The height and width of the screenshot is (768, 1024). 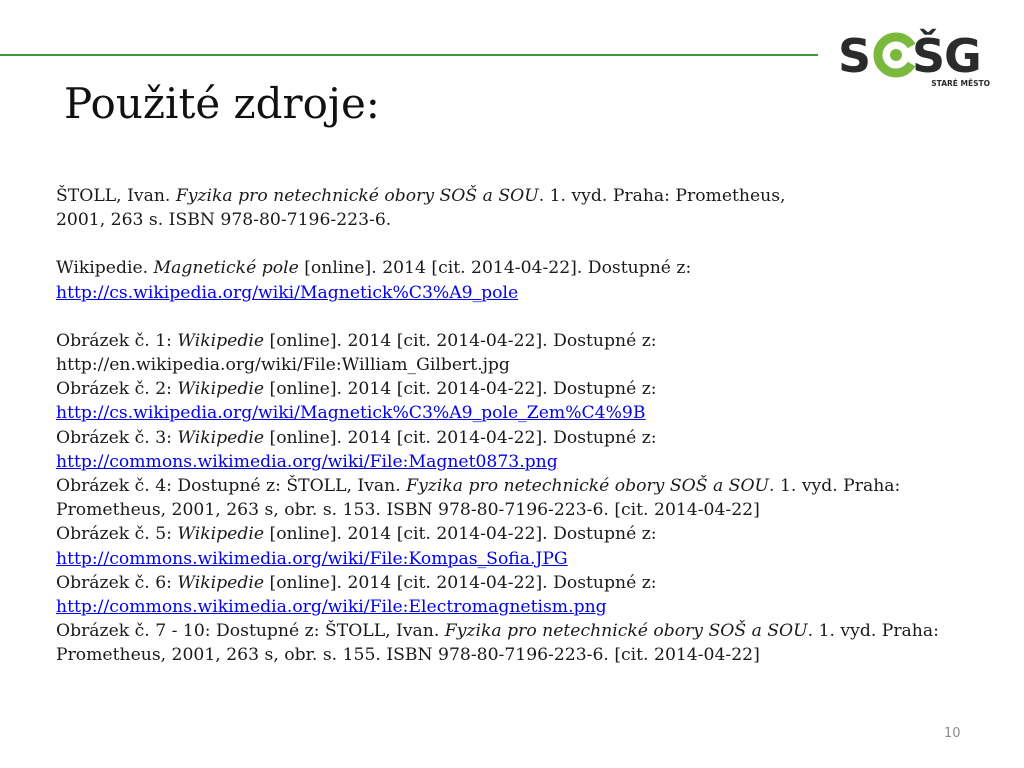 I want to click on school-logo: S Š G STARÉ MĚSTO, so click(x=918, y=59).